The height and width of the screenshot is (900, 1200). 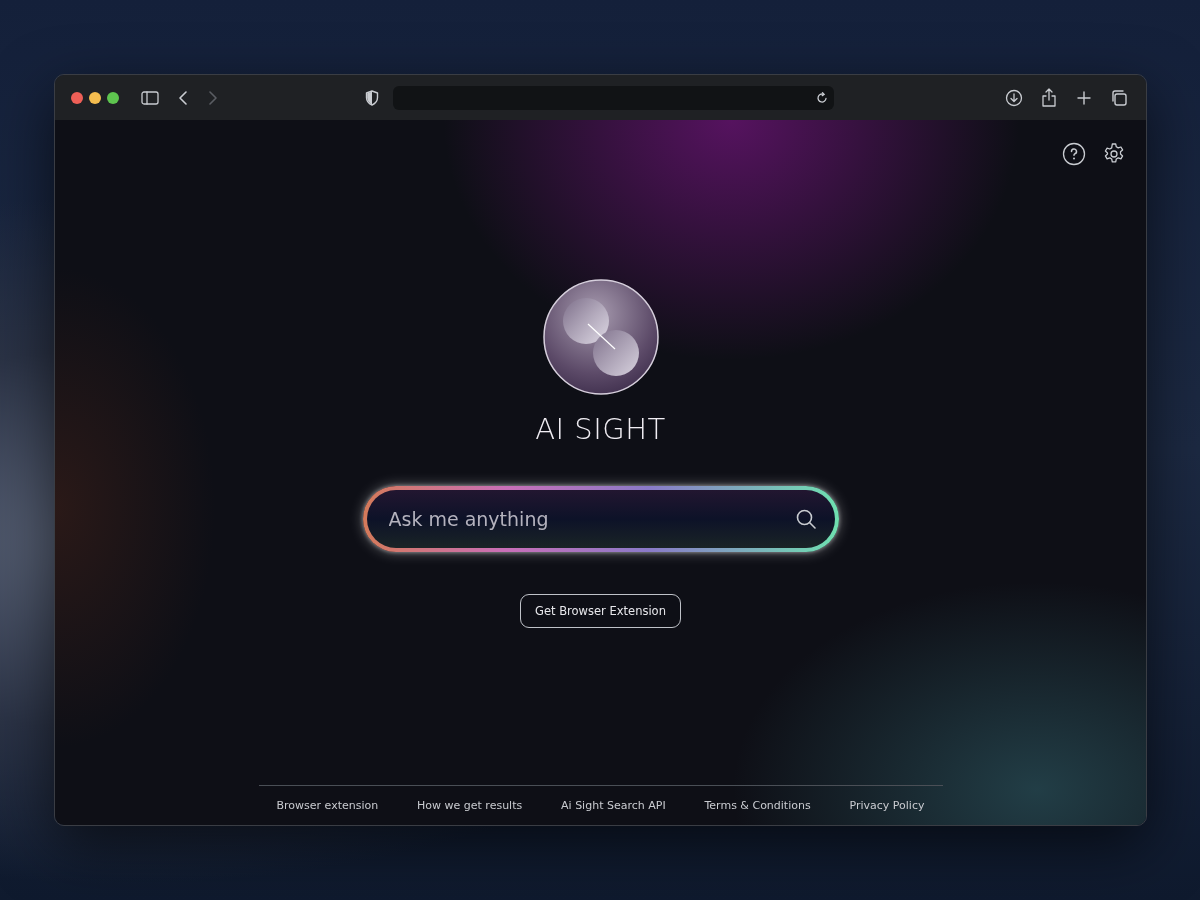 I want to click on maximize-button, so click(x=113, y=97).